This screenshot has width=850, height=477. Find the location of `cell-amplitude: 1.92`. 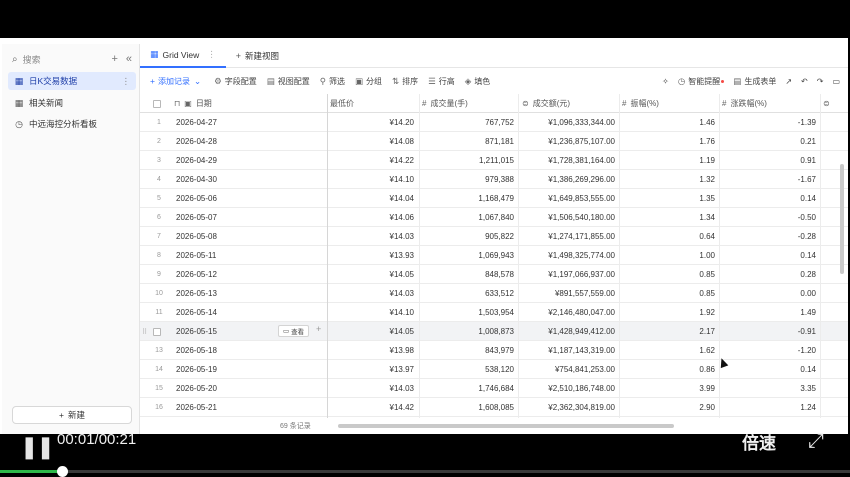

cell-amplitude: 1.92 is located at coordinates (670, 312).